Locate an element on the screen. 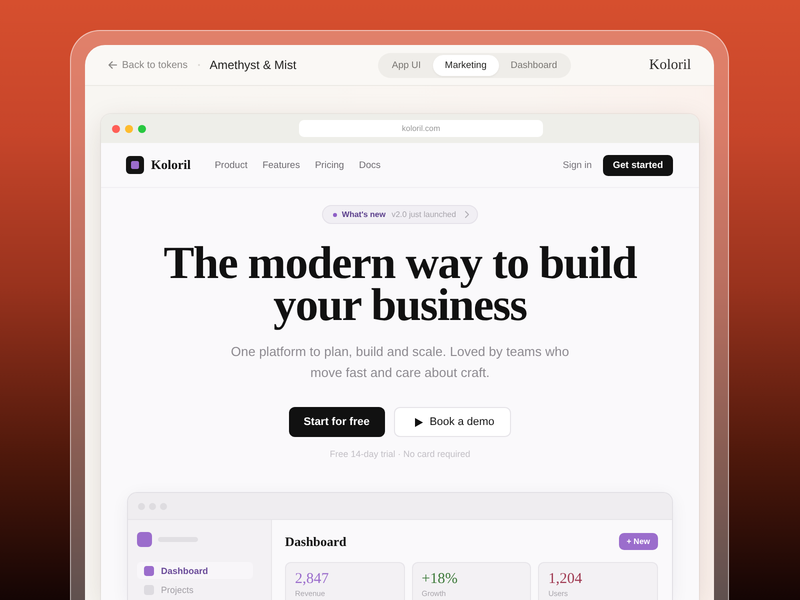  arrow-left-icon is located at coordinates (112, 65).